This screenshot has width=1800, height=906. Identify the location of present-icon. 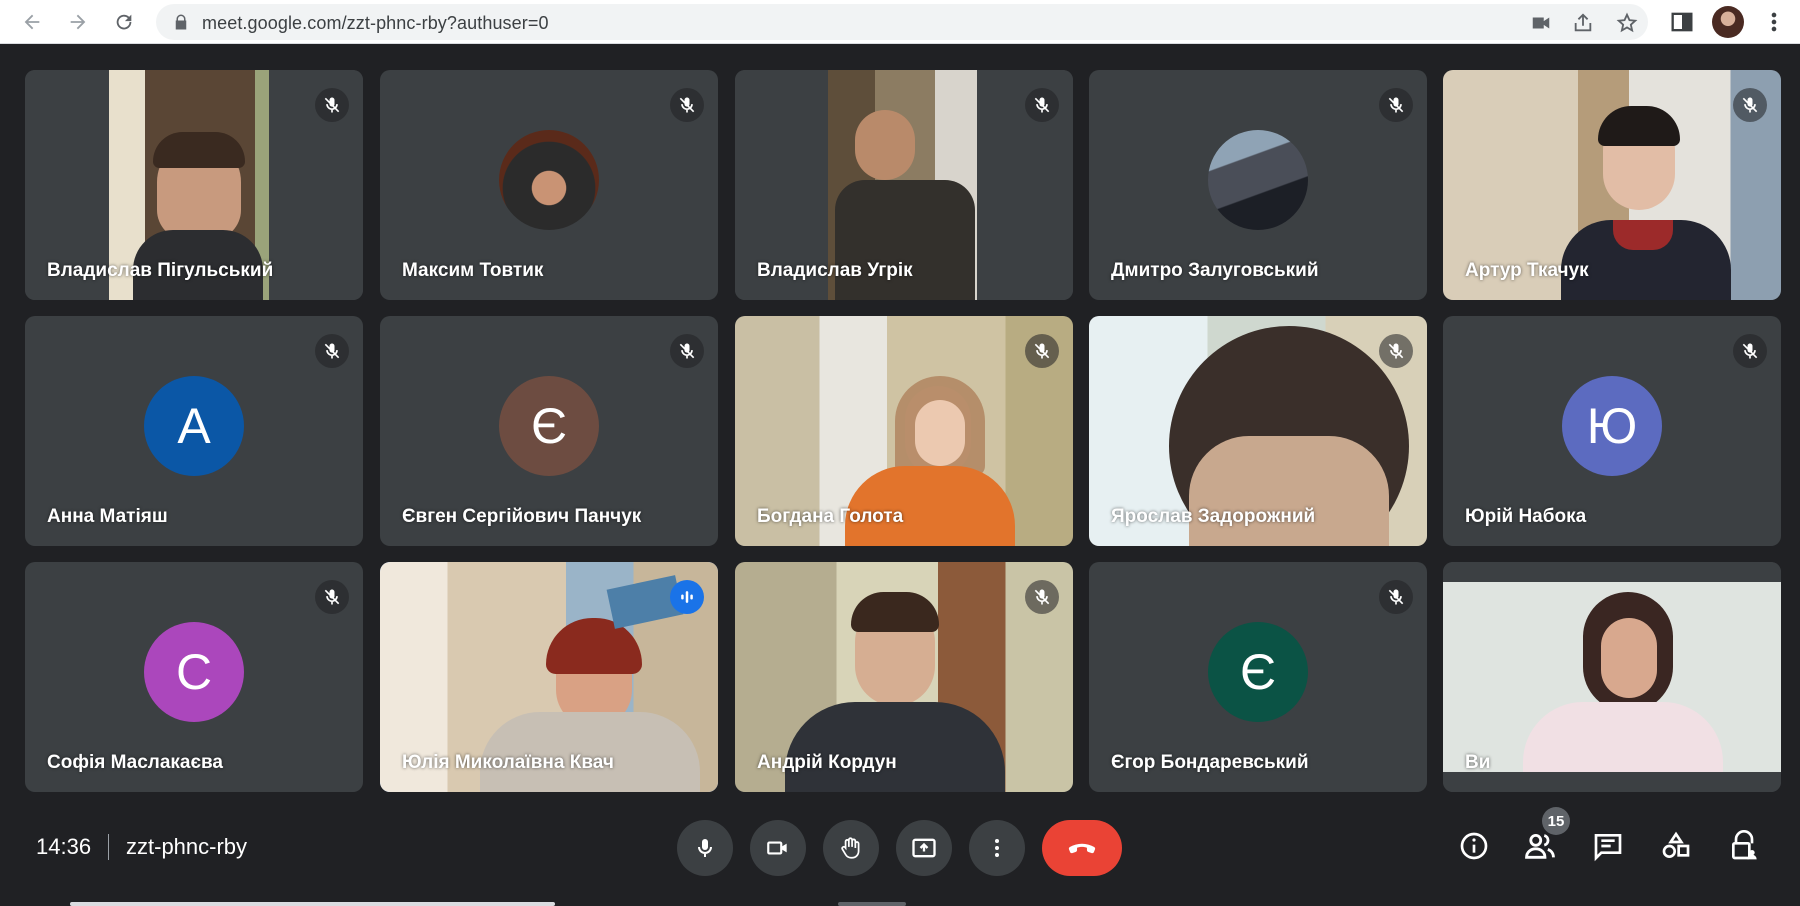
(924, 848).